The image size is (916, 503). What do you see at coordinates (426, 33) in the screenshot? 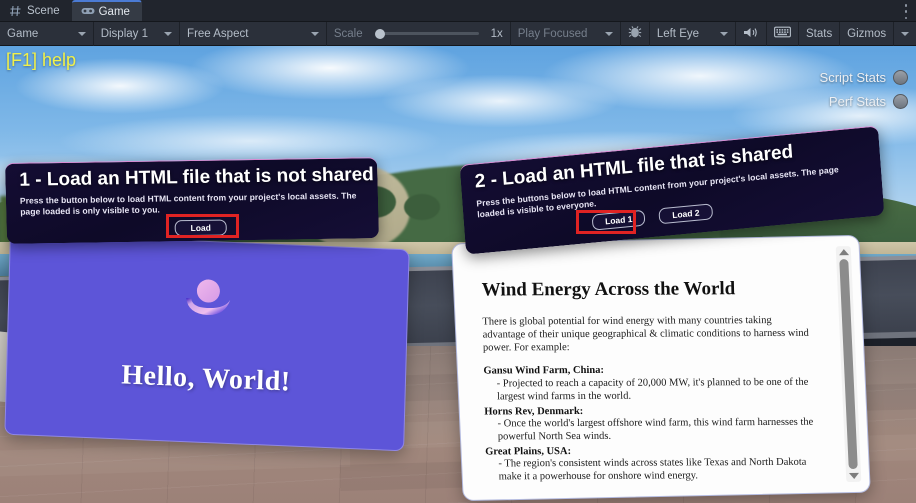
I see `scale-slider-track` at bounding box center [426, 33].